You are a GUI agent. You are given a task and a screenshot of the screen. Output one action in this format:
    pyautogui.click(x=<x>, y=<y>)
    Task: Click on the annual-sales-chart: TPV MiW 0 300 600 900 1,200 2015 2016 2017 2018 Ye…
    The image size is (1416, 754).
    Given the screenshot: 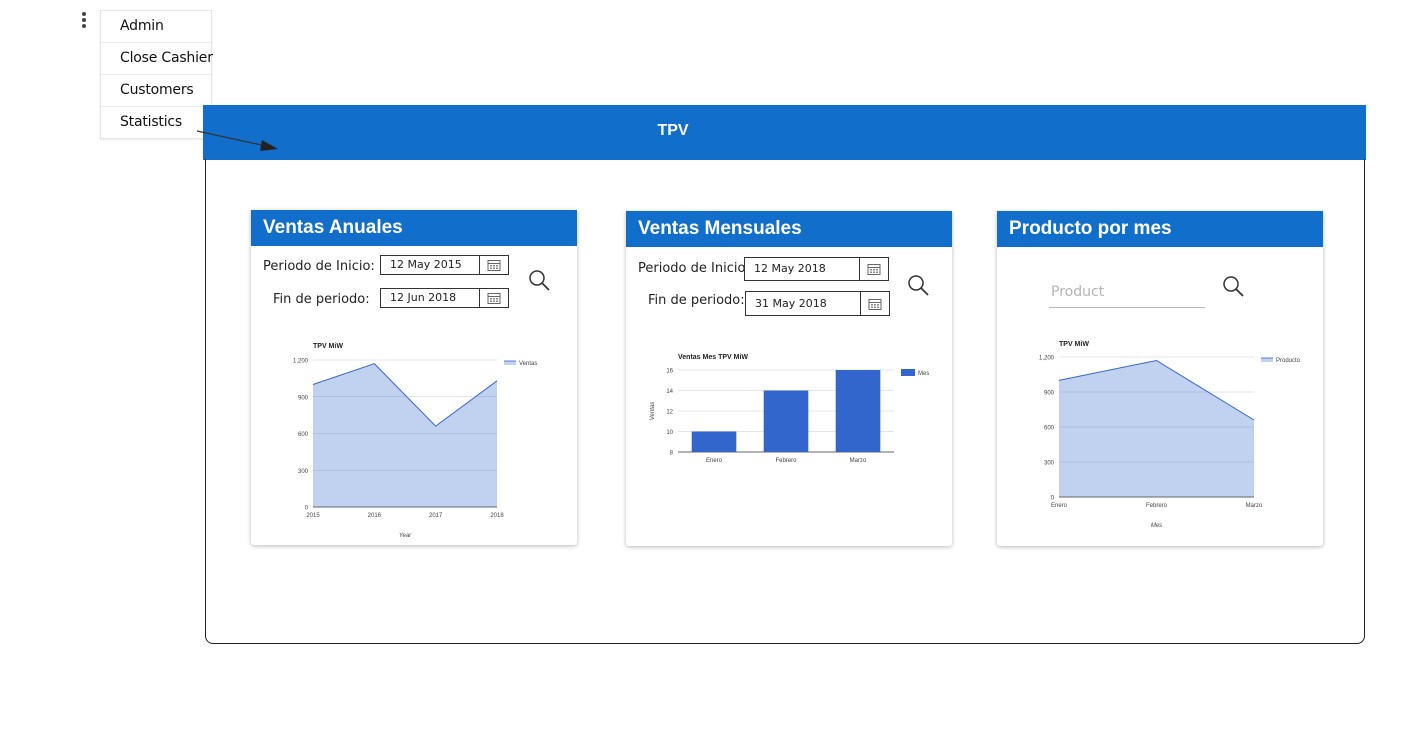 What is the action you would take?
    pyautogui.click(x=415, y=441)
    